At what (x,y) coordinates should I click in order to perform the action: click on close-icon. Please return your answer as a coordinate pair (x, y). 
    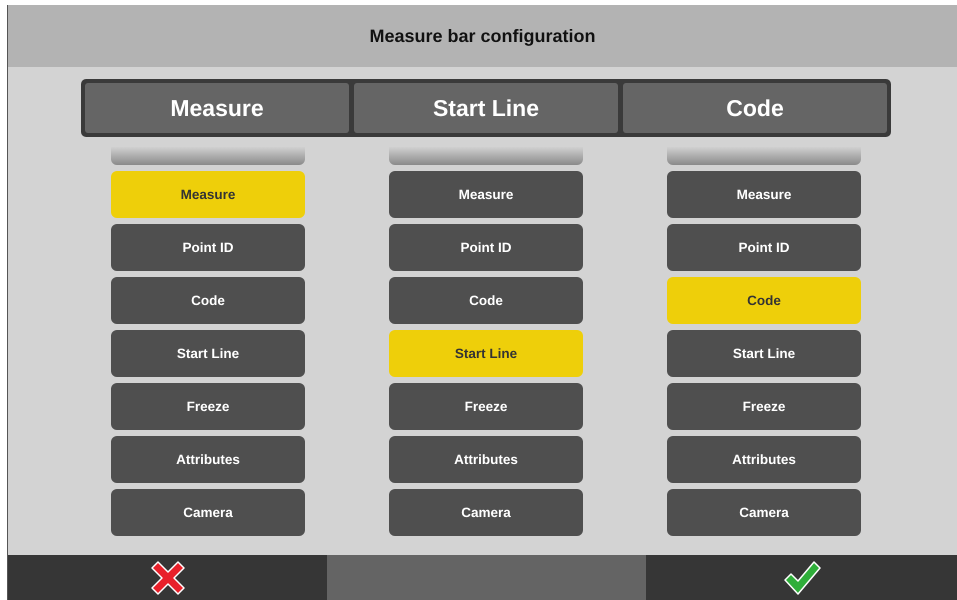
    Looking at the image, I should click on (168, 578).